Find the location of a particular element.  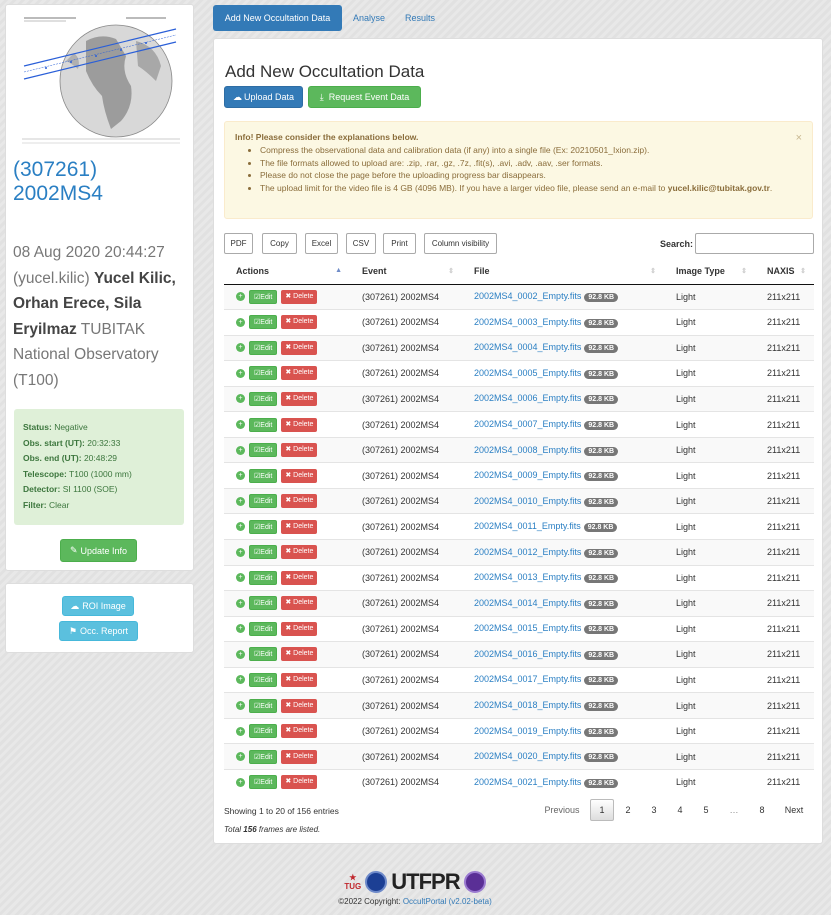

file-link: 2002MS4_0013_Empty.fits is located at coordinates (527, 577).